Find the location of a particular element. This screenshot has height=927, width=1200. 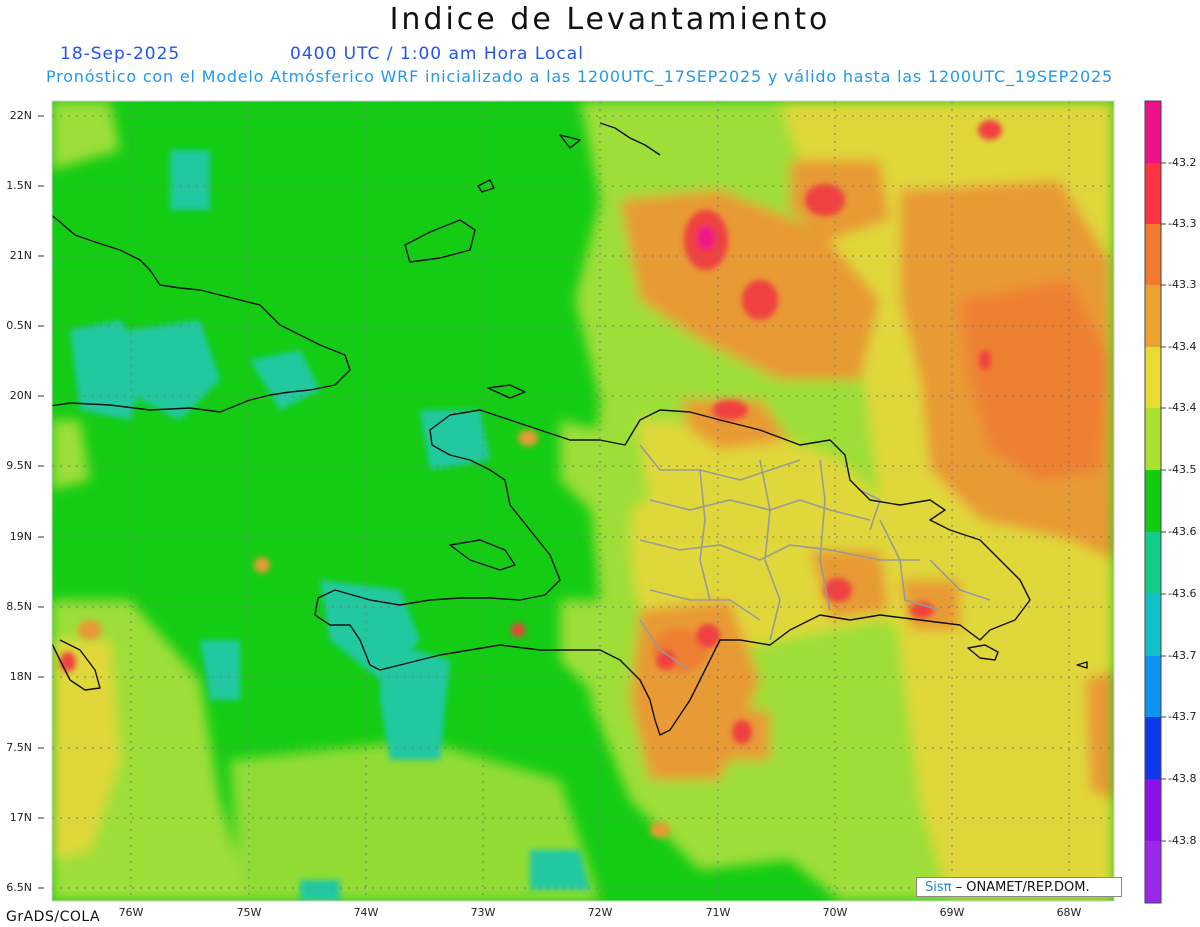

lon-label: 70W is located at coordinates (835, 912).